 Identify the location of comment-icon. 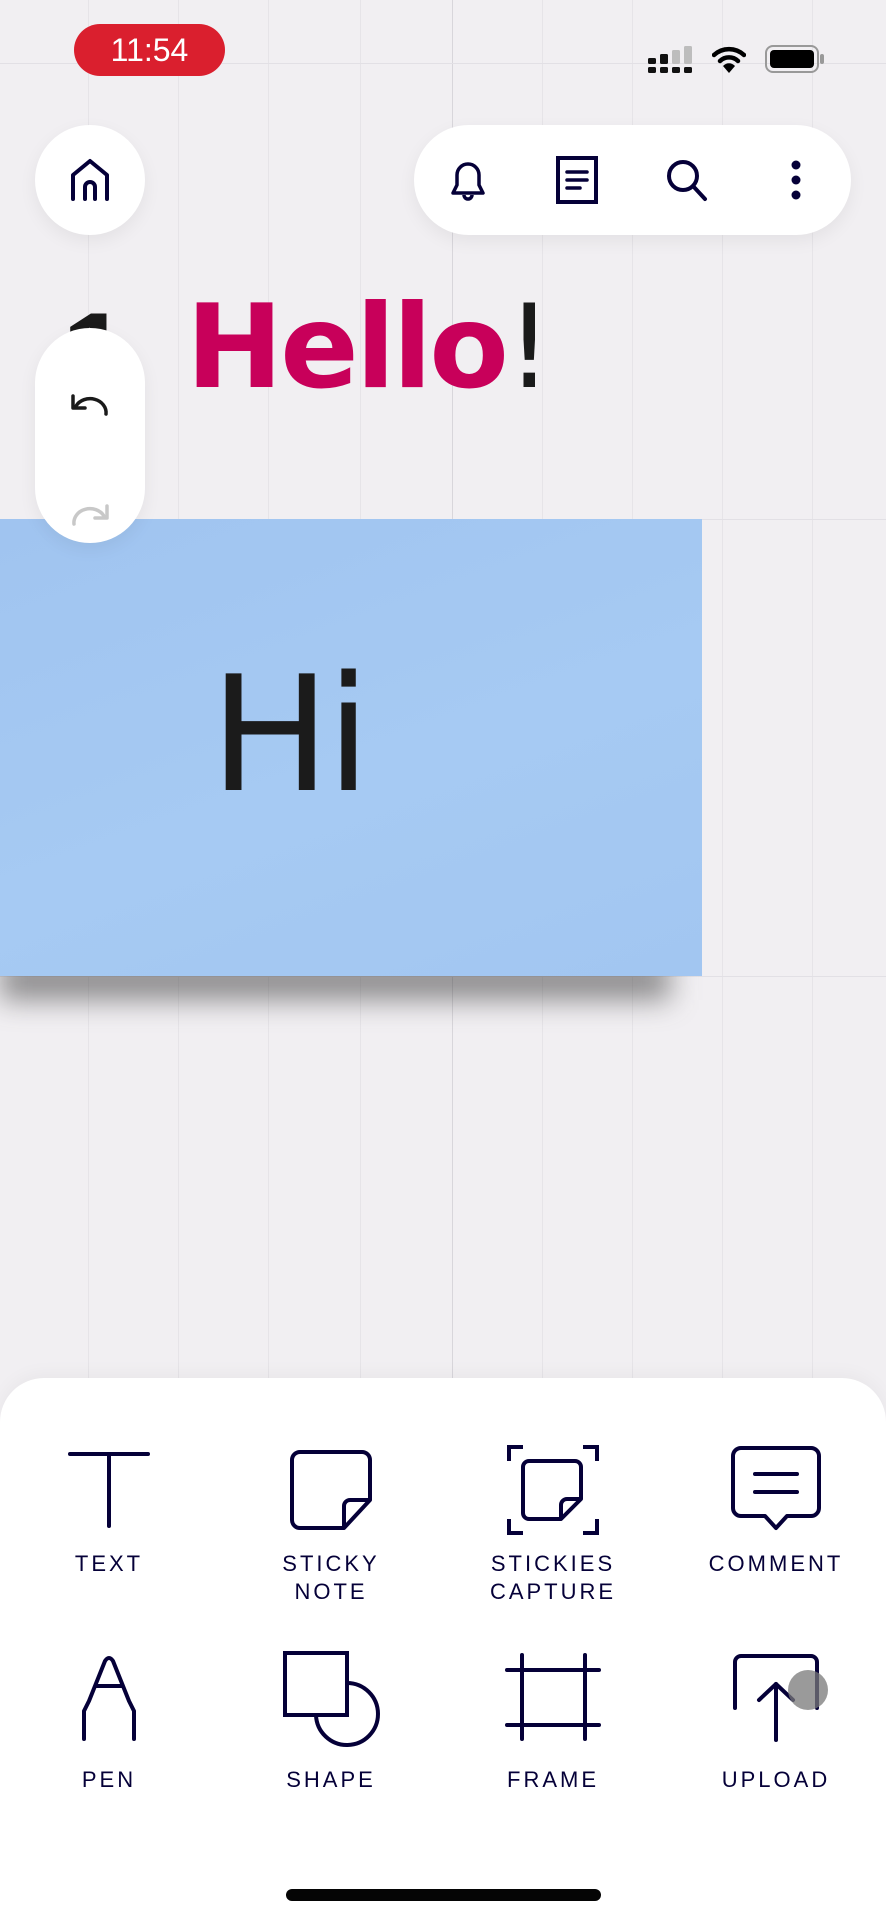
(776, 1490).